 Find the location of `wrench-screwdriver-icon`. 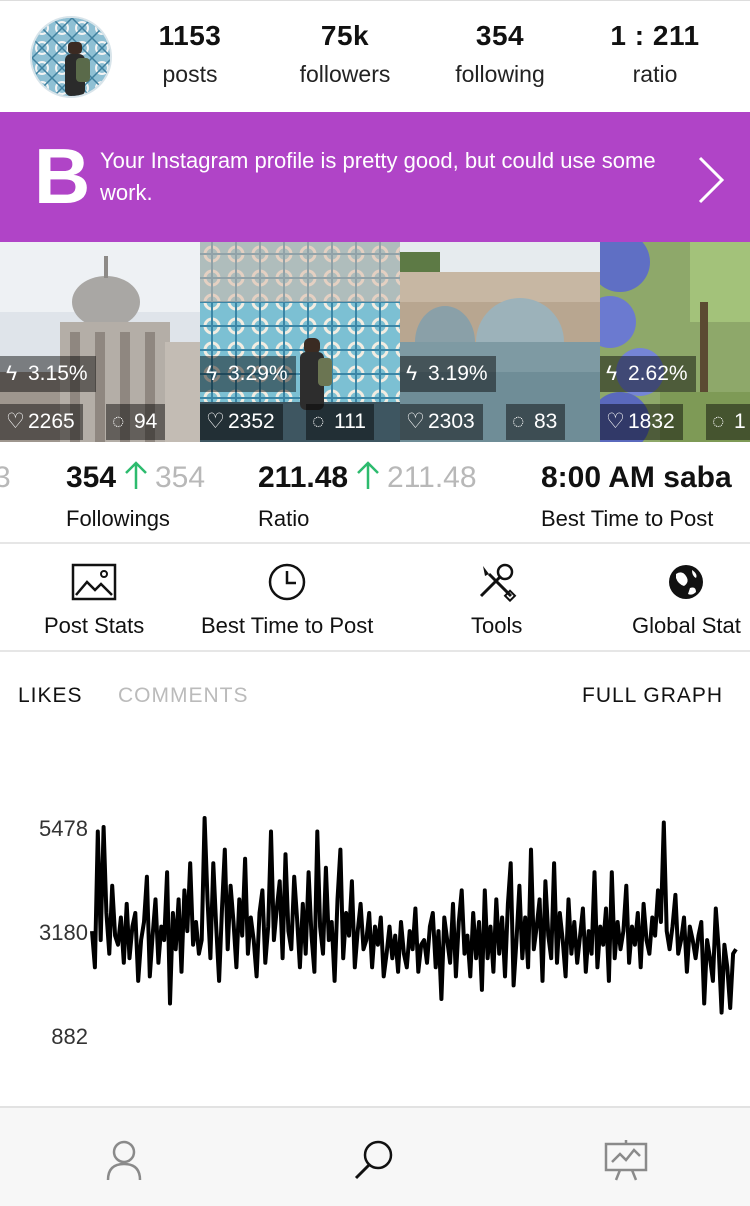

wrench-screwdriver-icon is located at coordinates (498, 582).